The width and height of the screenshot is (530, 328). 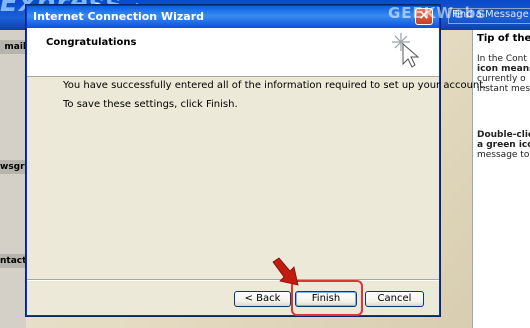 What do you see at coordinates (502, 59) in the screenshot?
I see `tip-line: In the Cont` at bounding box center [502, 59].